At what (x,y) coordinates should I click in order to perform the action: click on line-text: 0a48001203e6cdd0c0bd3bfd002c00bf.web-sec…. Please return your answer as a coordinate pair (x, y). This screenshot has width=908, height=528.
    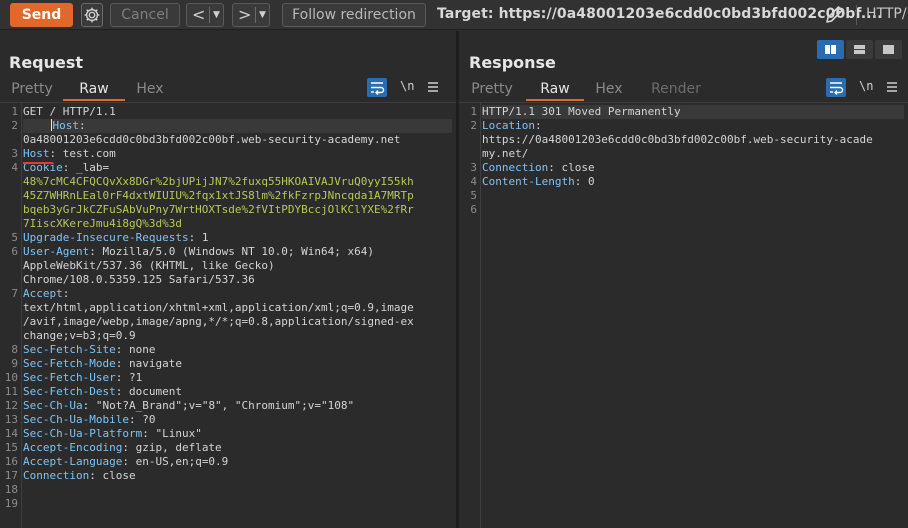
    Looking at the image, I should click on (237, 140).